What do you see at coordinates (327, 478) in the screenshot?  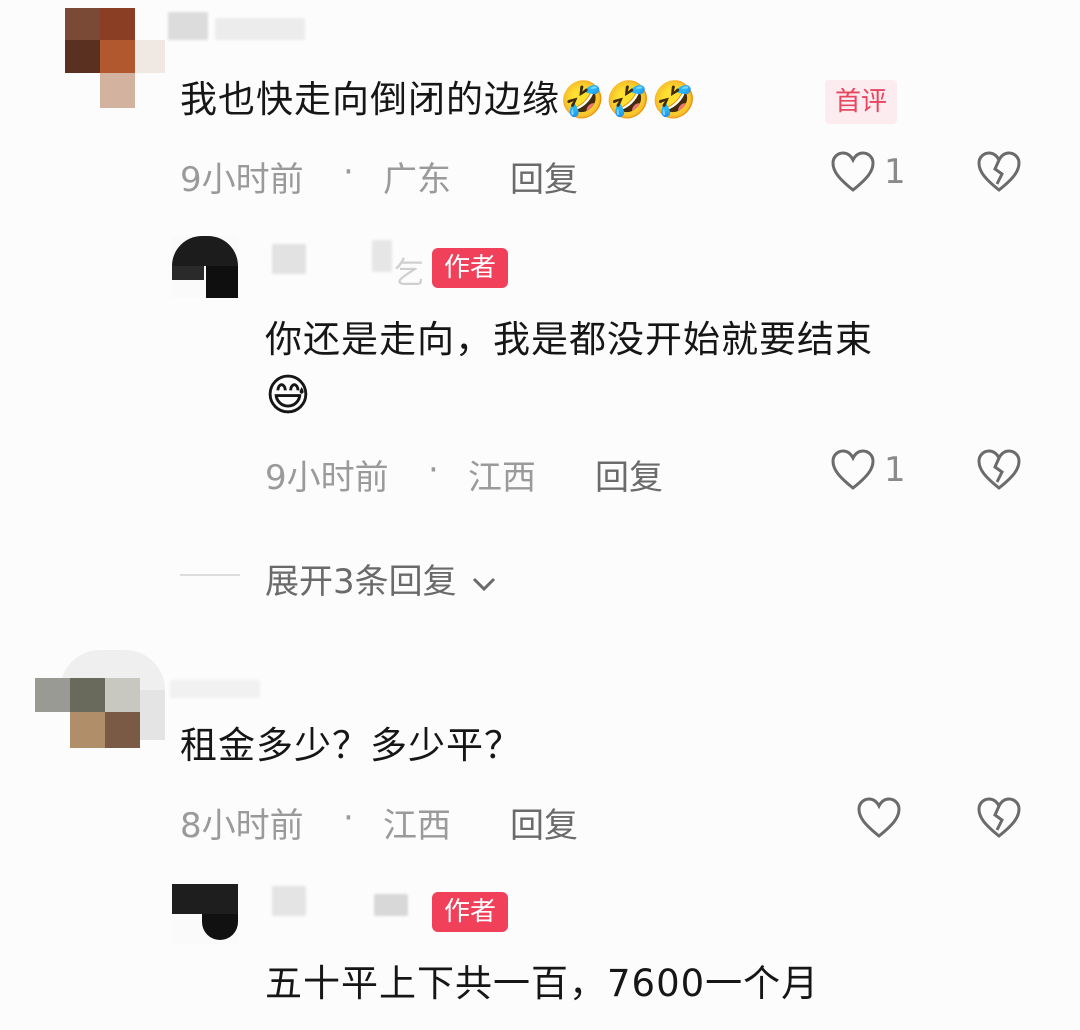 I see `reply-time: 9小时前` at bounding box center [327, 478].